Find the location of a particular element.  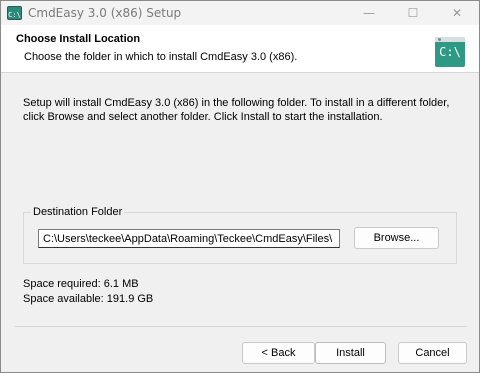

logo-titlebar is located at coordinates (450, 39).